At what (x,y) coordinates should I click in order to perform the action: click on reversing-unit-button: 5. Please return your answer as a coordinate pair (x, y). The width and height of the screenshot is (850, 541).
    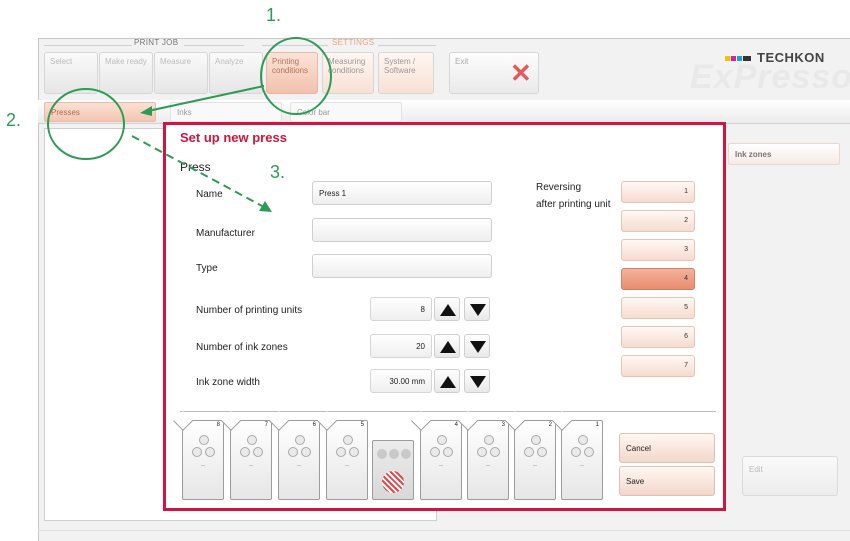
    Looking at the image, I should click on (658, 308).